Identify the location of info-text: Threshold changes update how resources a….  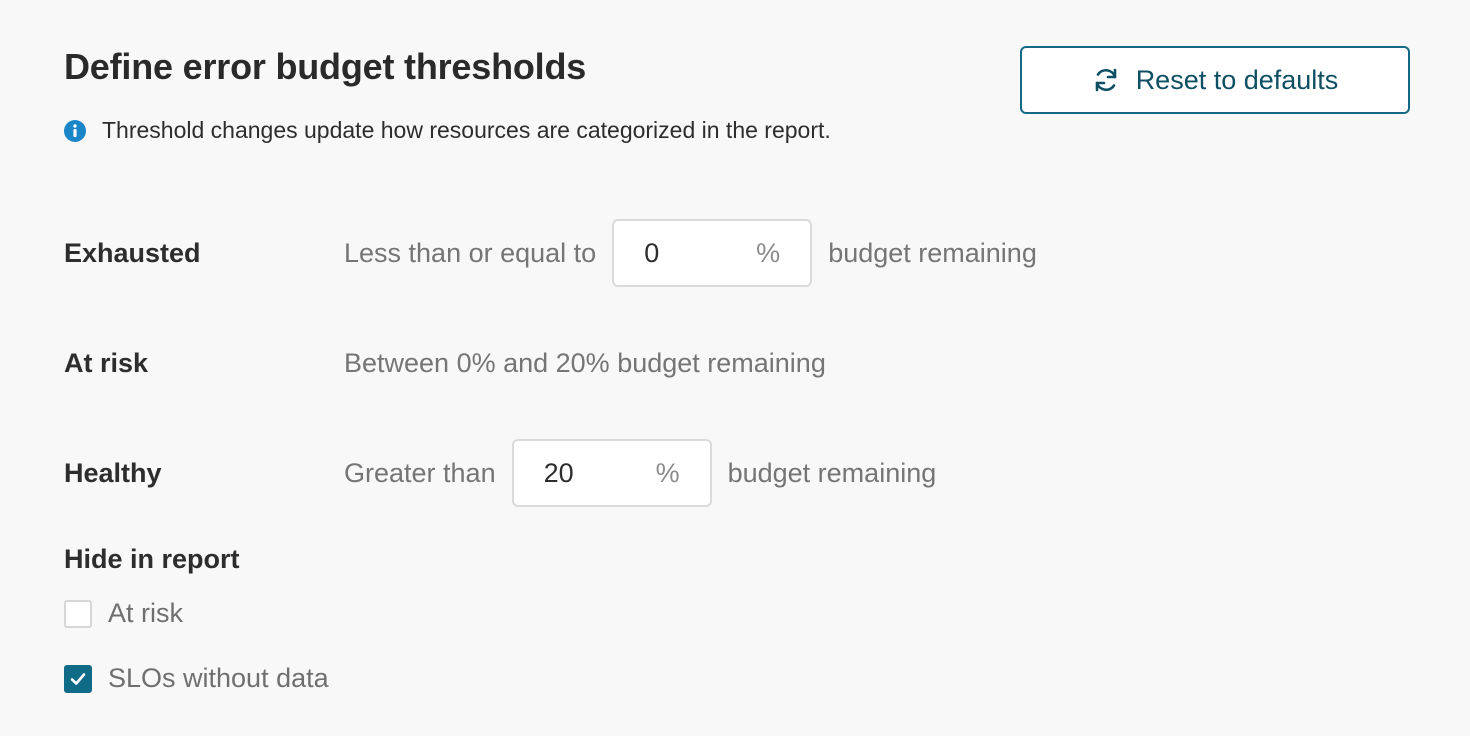
(466, 130).